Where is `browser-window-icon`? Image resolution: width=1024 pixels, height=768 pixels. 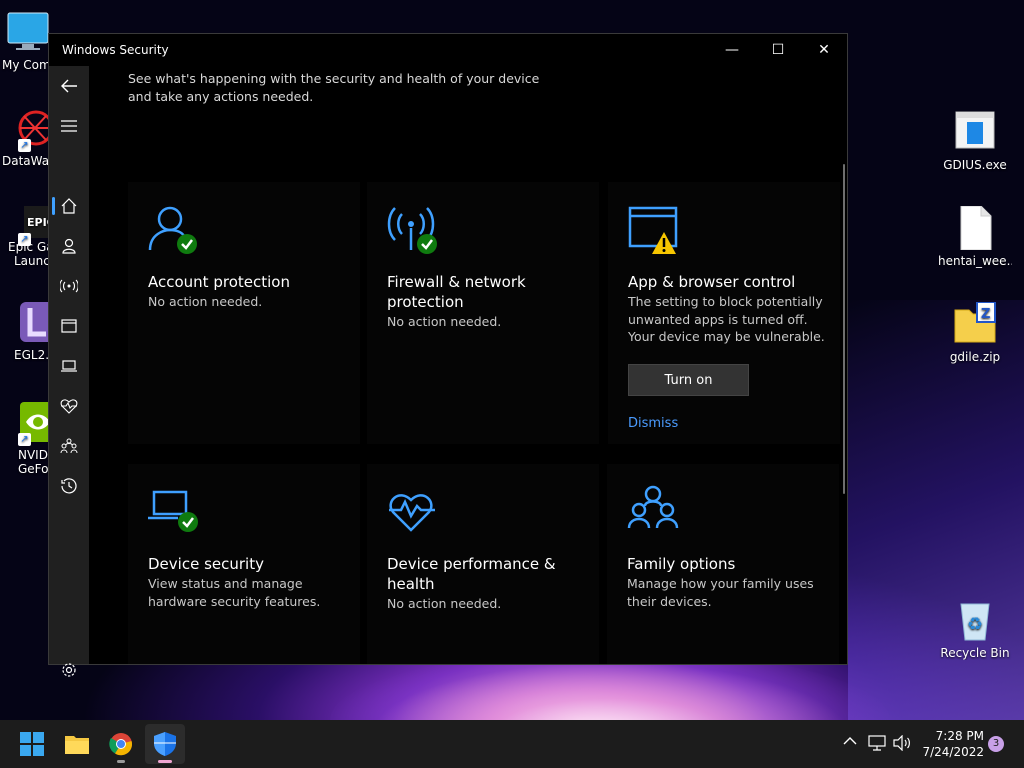
browser-window-icon is located at coordinates (69, 326).